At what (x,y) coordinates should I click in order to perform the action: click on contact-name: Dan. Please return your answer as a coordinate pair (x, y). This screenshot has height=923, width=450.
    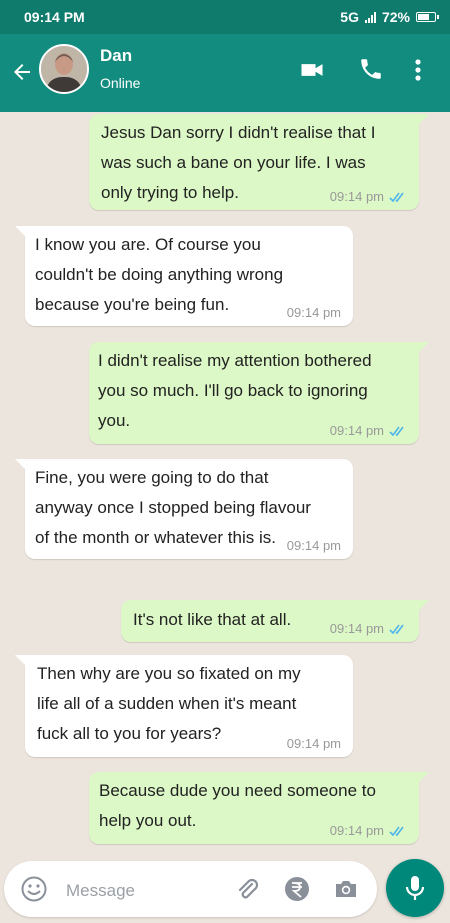
    Looking at the image, I should click on (116, 56).